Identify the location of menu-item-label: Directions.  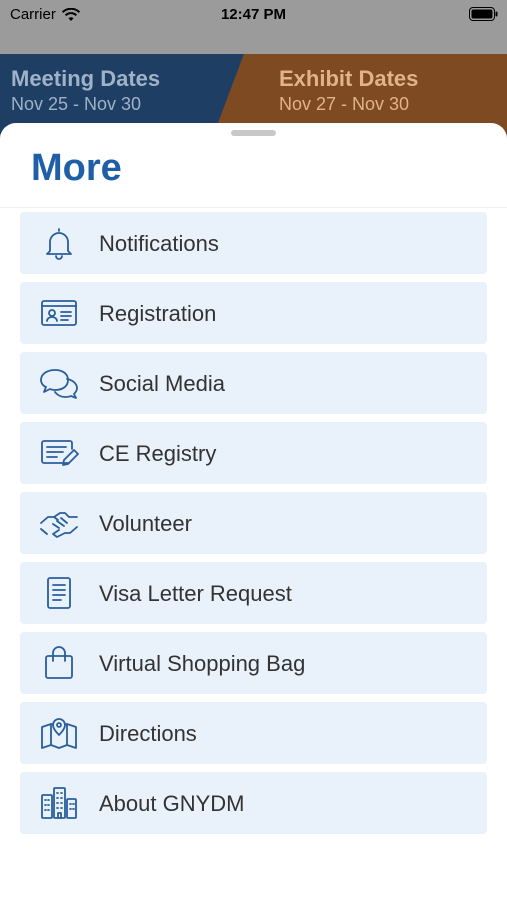
(148, 733).